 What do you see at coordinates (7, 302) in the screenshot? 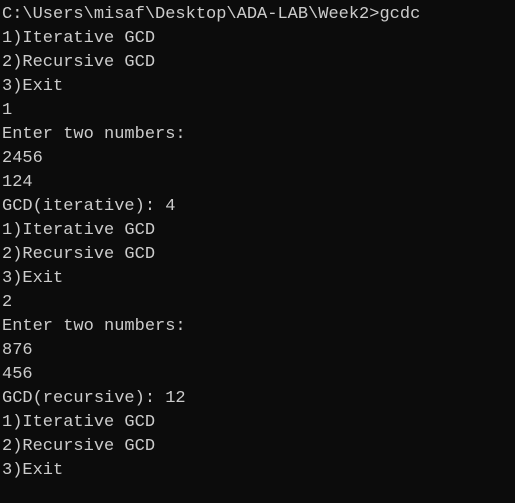
I see `user-input-choice: 2` at bounding box center [7, 302].